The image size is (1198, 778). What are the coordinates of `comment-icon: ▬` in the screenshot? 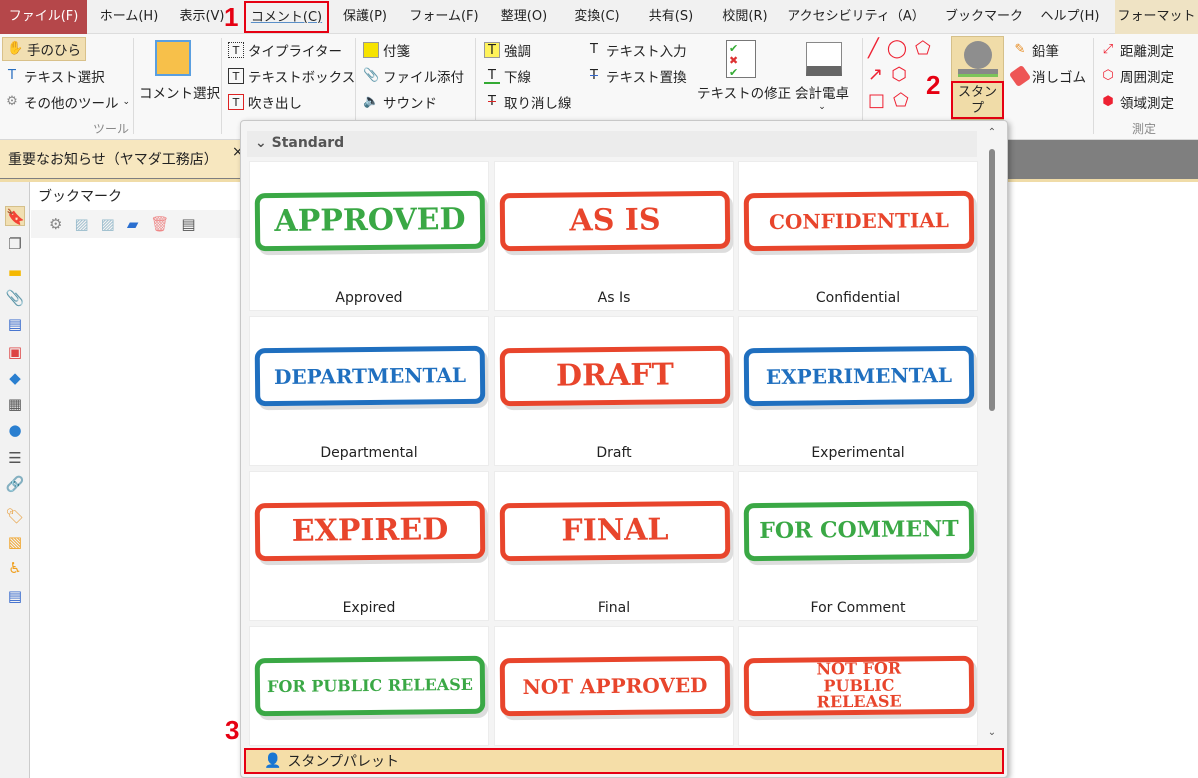 It's located at (15, 272).